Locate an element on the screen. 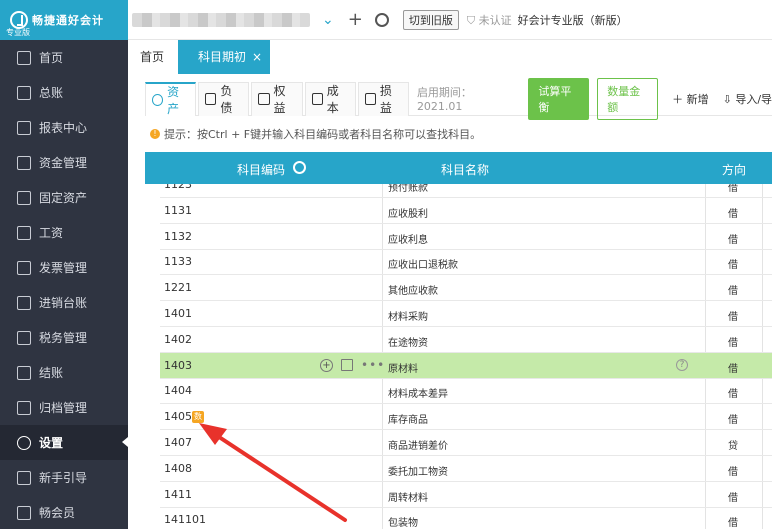  app-edition: 专业版 is located at coordinates (18, 32).